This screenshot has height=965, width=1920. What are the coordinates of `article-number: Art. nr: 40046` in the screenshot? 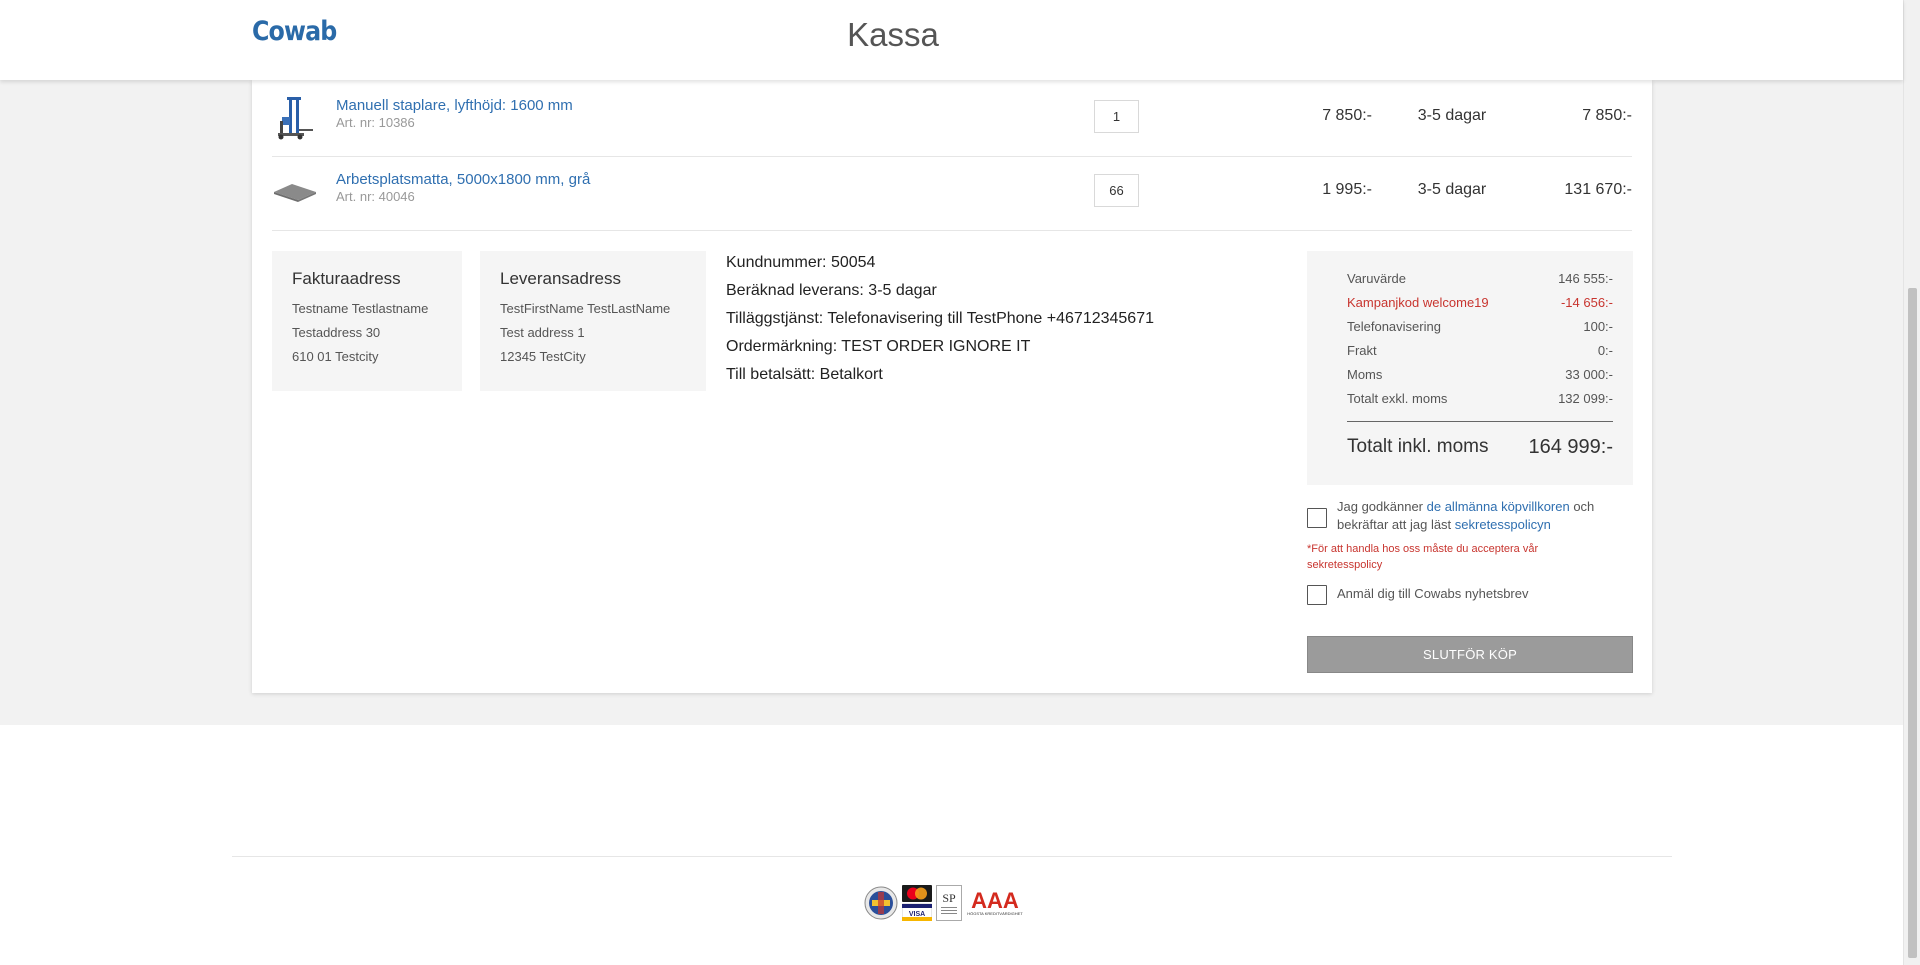 It's located at (375, 196).